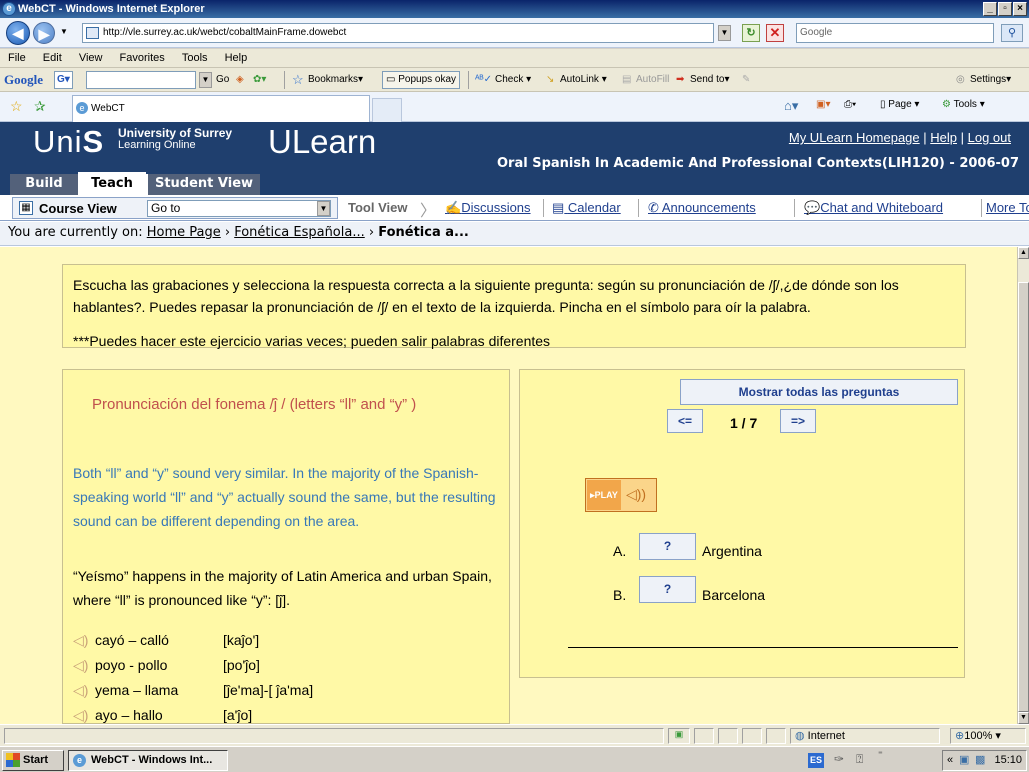 This screenshot has width=1029, height=772. I want to click on autofill-icon: ▤, so click(627, 79).